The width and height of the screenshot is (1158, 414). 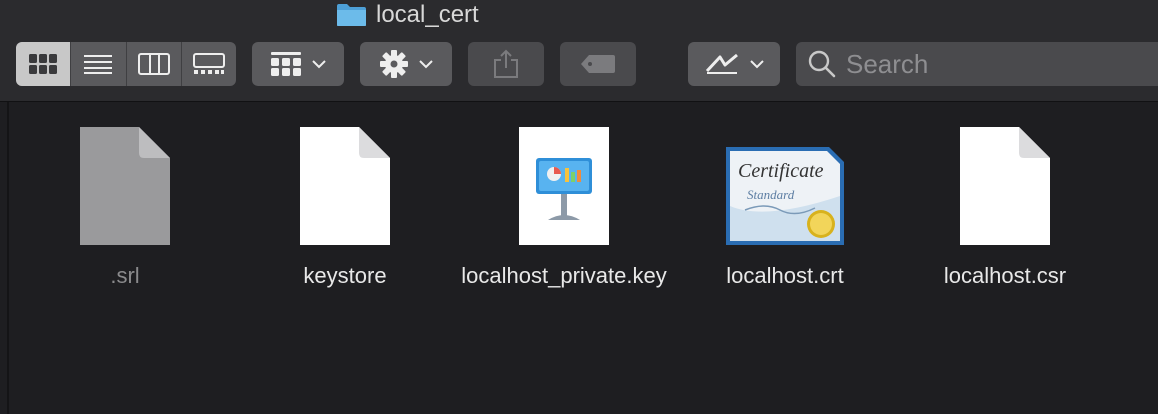 I want to click on certificate-subheading: Standard, so click(x=771, y=194).